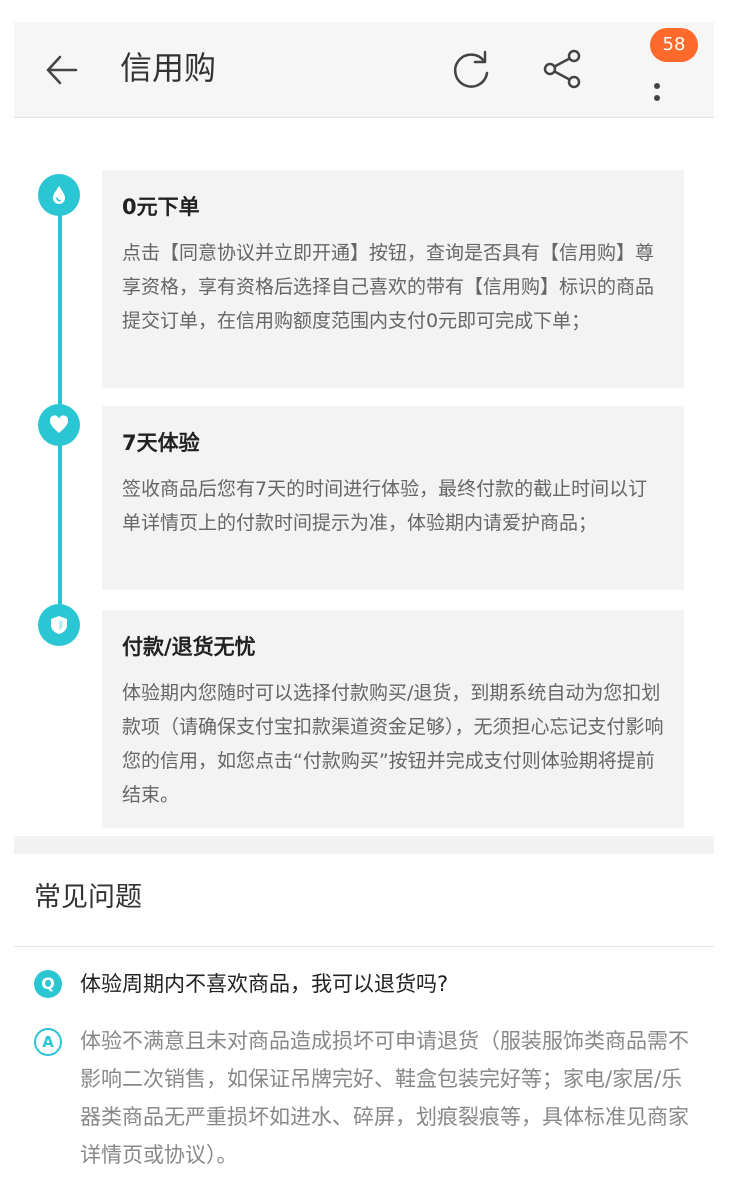 The image size is (744, 1184). What do you see at coordinates (48, 1042) in the screenshot?
I see `answer-icon: A` at bounding box center [48, 1042].